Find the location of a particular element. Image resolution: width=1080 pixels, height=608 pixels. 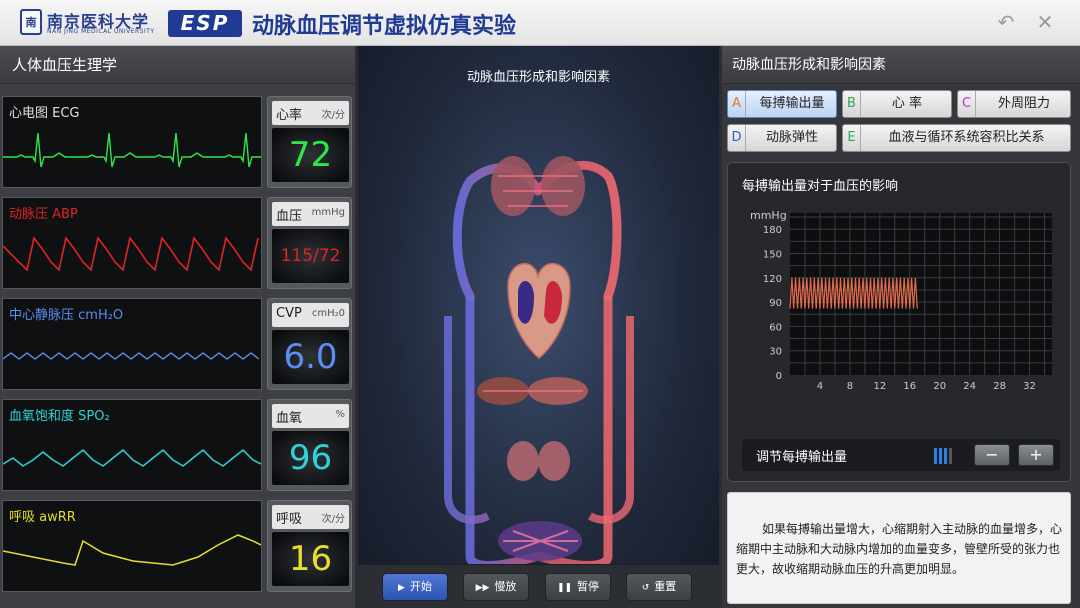

vital-abp: 动脉压 ABP 血压 mmHg 115/72 is located at coordinates (177, 244).